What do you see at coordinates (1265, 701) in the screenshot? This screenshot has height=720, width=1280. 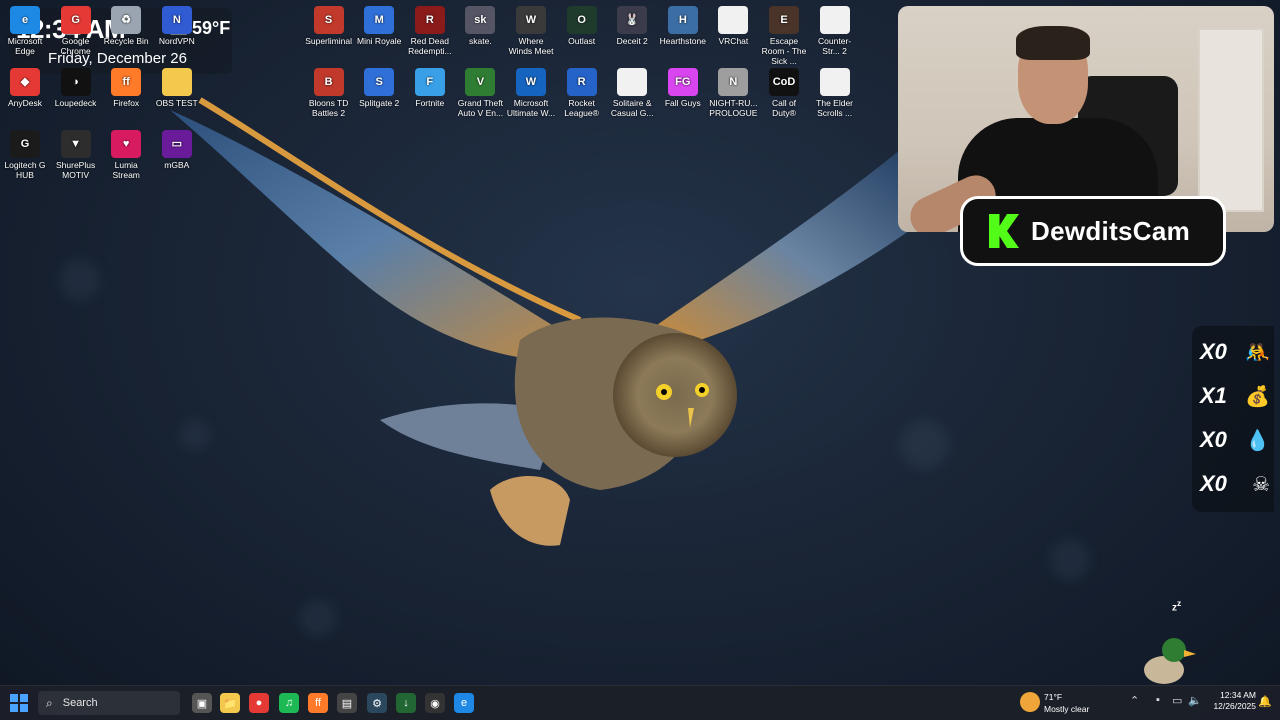 I see `notification-bell-icon: 🔔` at bounding box center [1265, 701].